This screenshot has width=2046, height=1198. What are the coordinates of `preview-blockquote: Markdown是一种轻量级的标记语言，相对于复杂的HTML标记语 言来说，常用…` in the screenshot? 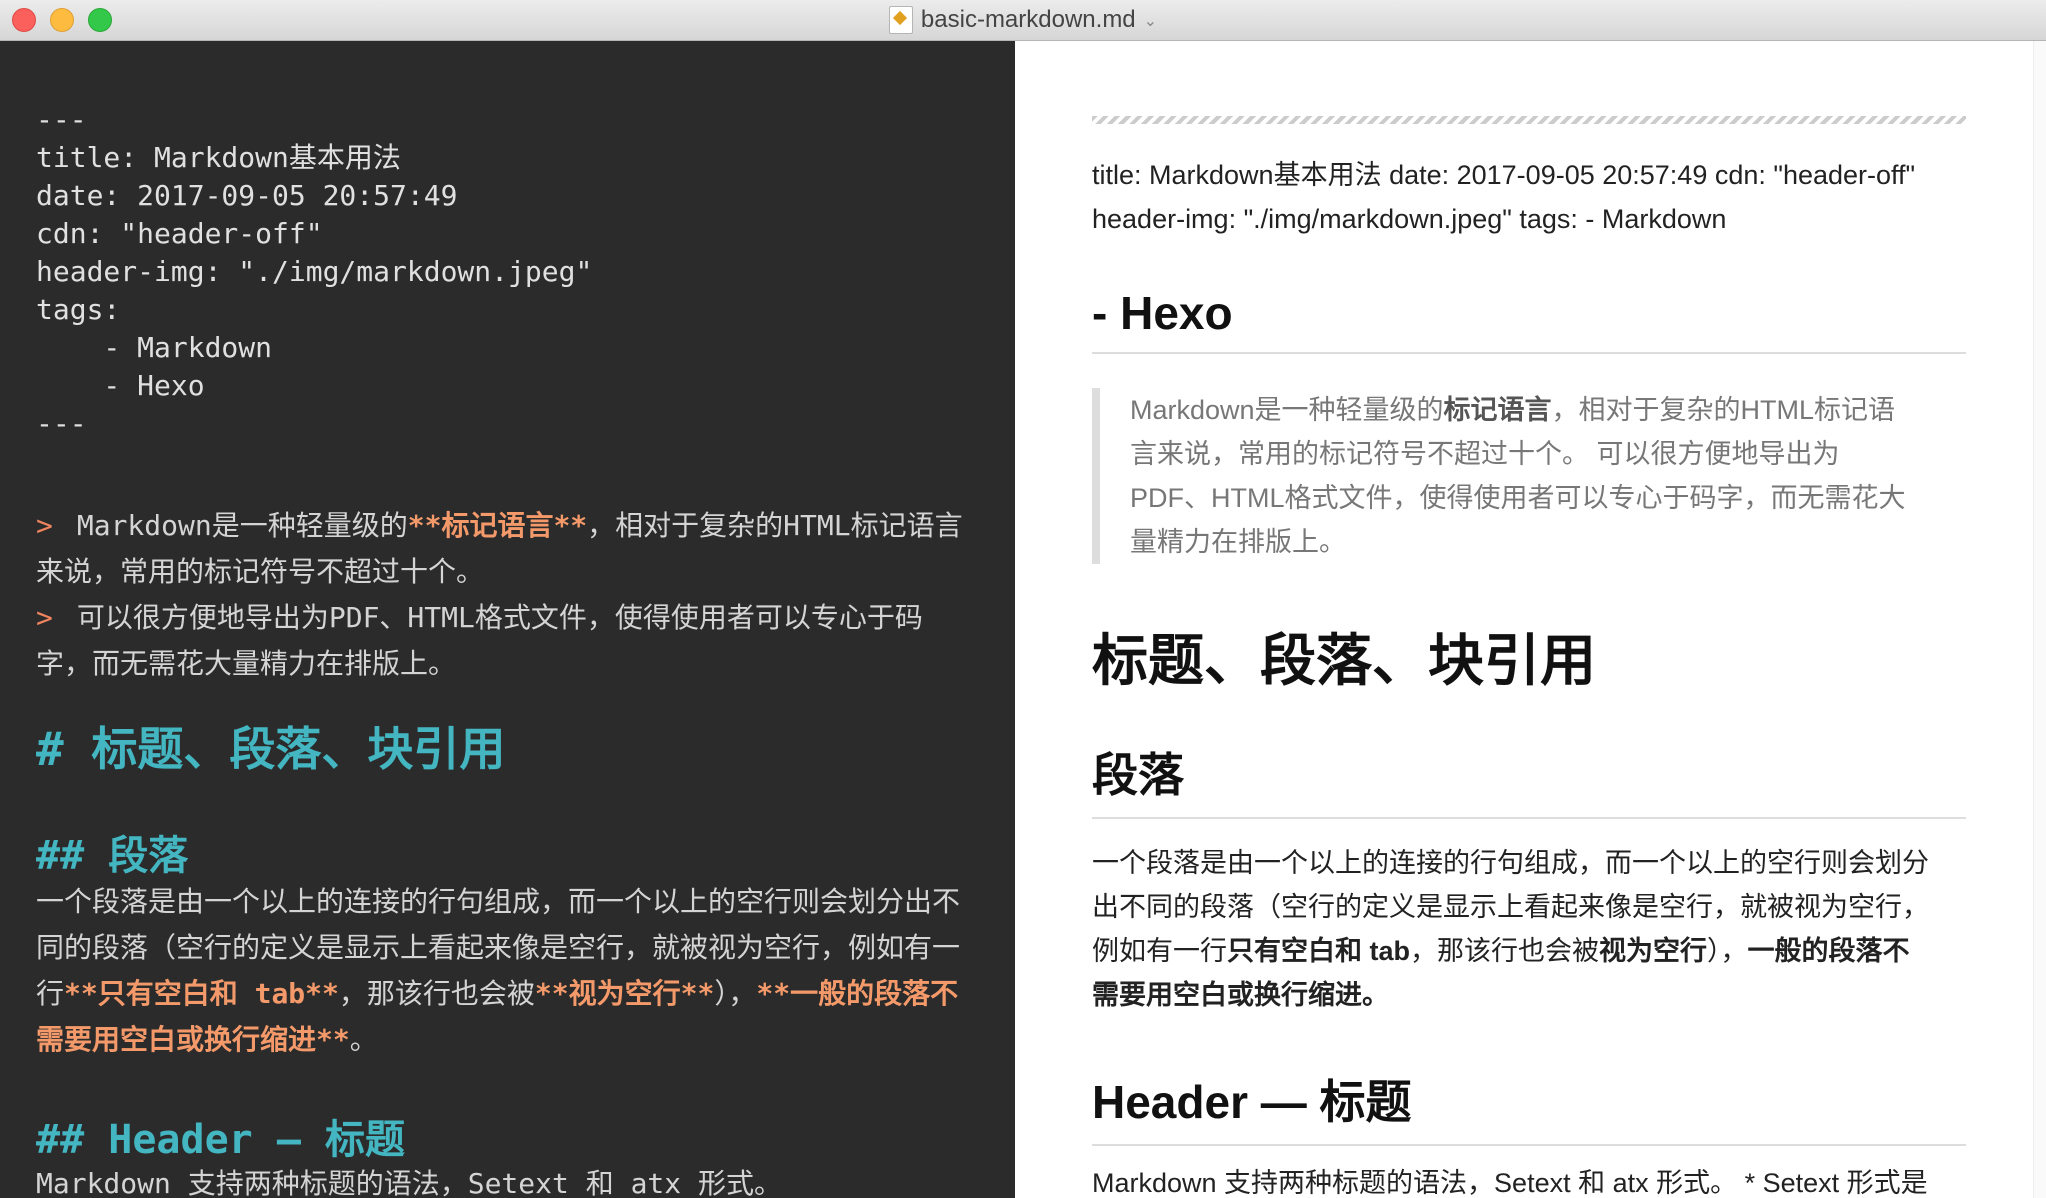 It's located at (1529, 476).